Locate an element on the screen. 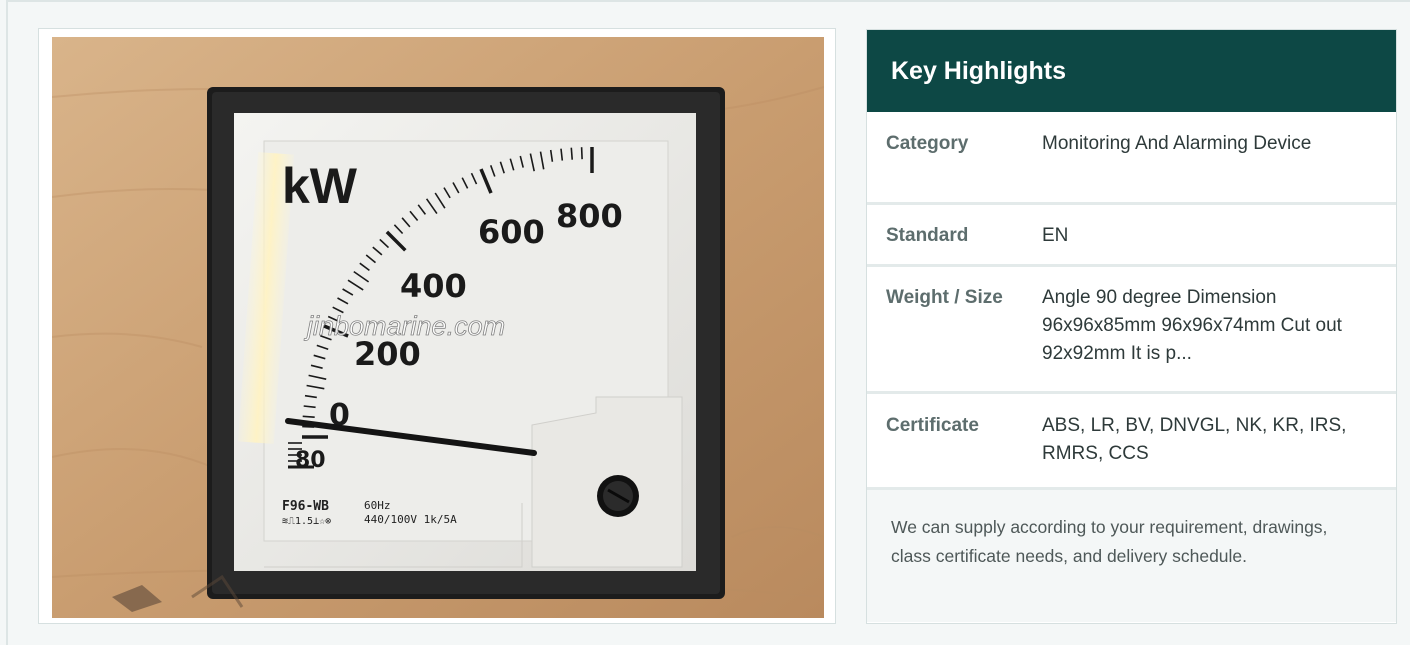  model-label: F96-WB is located at coordinates (305, 506).